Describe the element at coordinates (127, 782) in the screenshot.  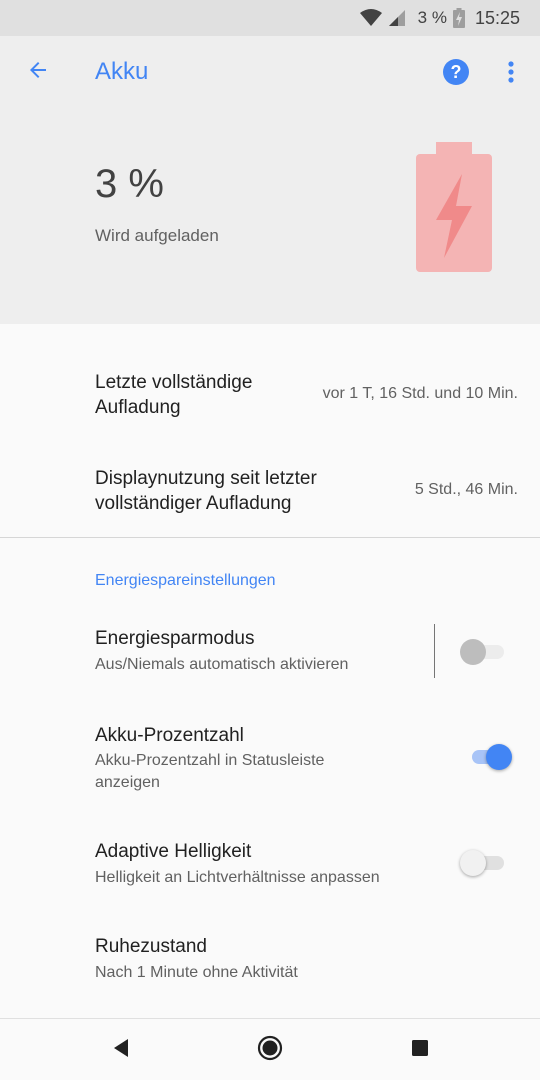
I see `battery-percentage-subtitle-line2: anzeigen` at that location.